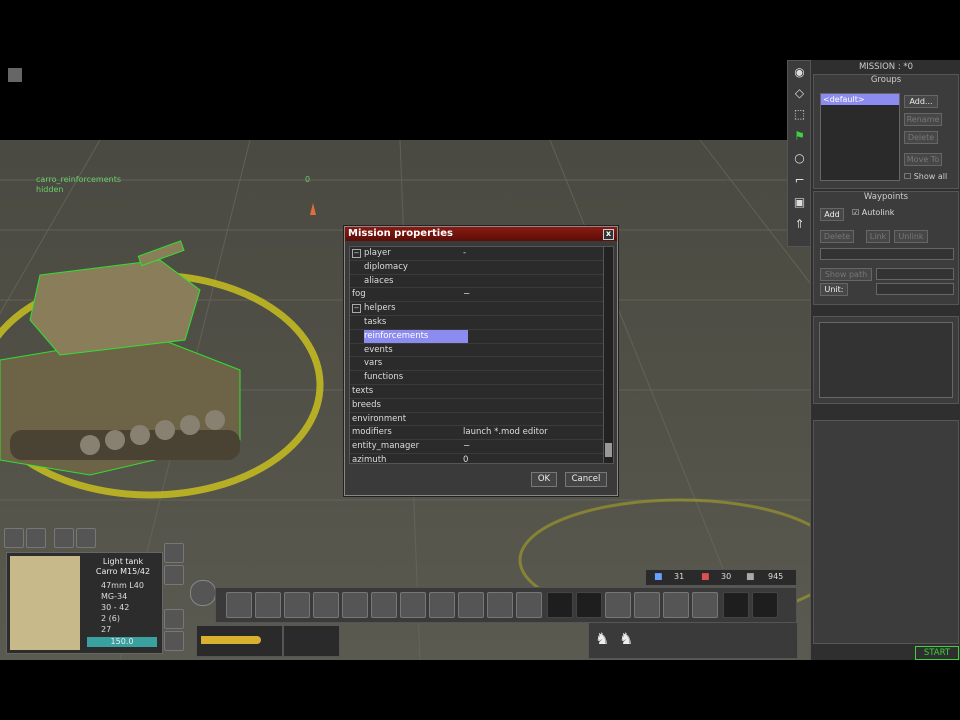 Image resolution: width=960 pixels, height=720 pixels. I want to click on entity-label-state: hidden, so click(50, 189).